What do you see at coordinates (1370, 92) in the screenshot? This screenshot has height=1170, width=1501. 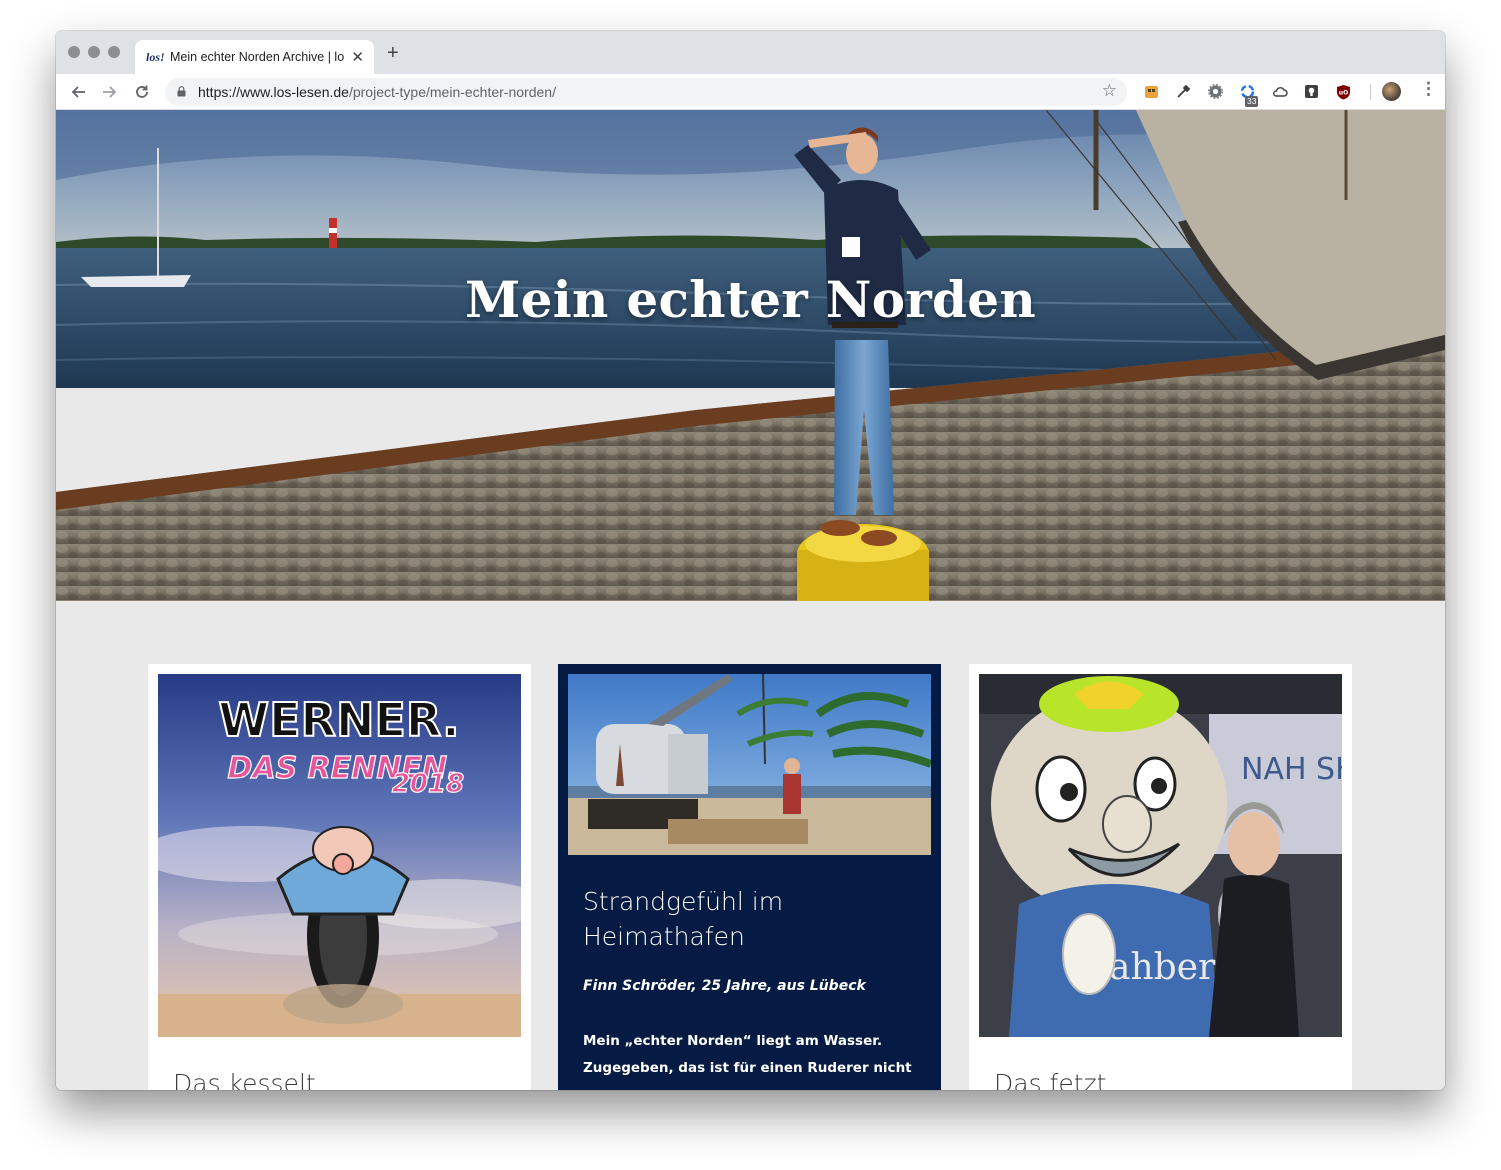 I see `toolbar-separator` at bounding box center [1370, 92].